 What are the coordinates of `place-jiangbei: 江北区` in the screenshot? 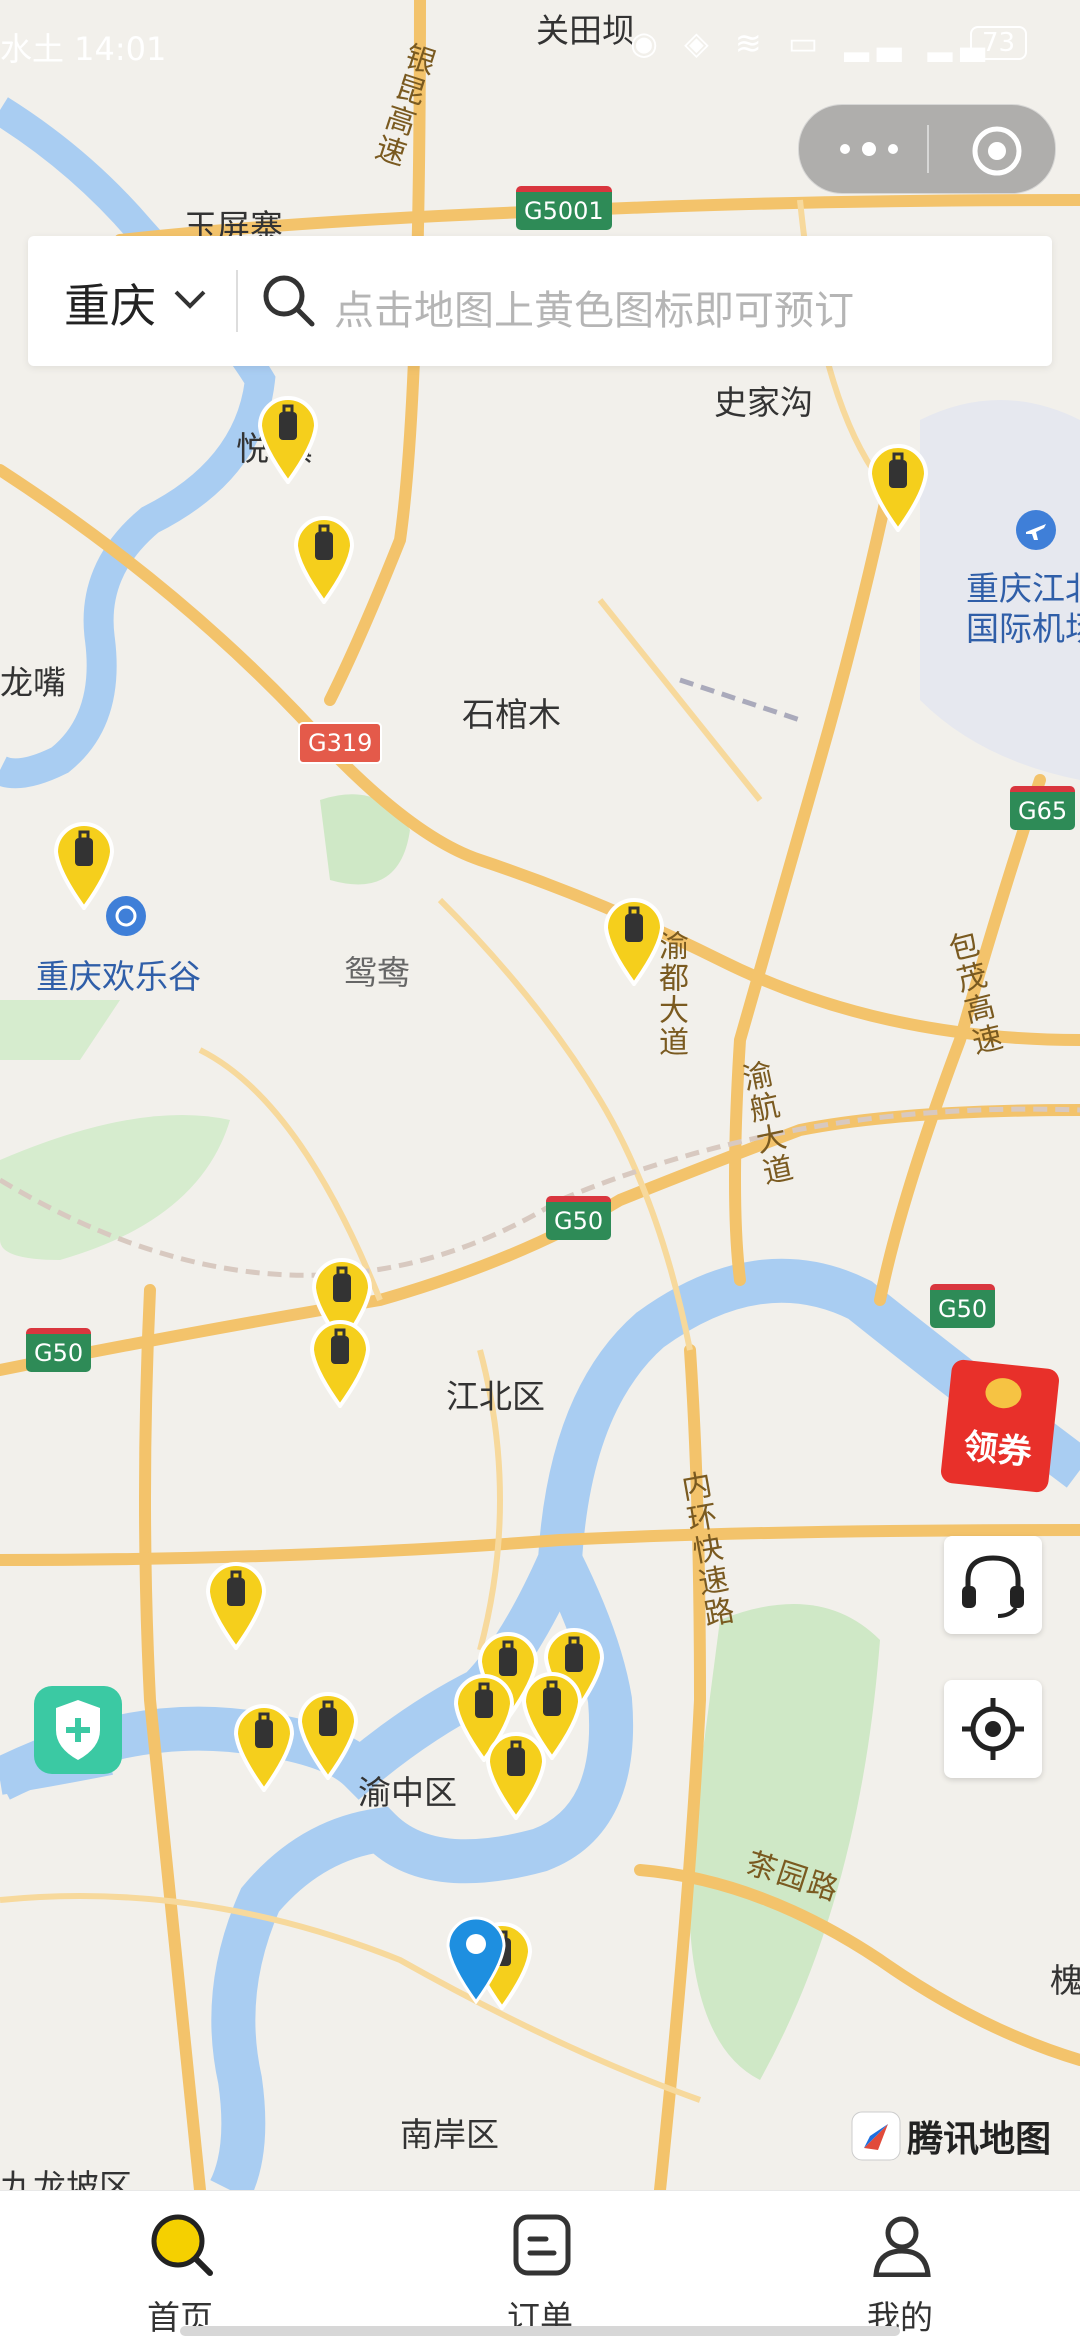 It's located at (495, 1396).